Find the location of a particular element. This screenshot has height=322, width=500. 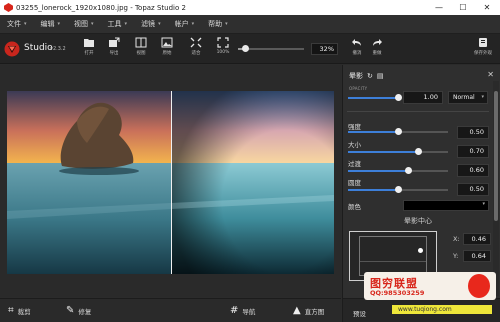

fit-icon is located at coordinates (196, 42).